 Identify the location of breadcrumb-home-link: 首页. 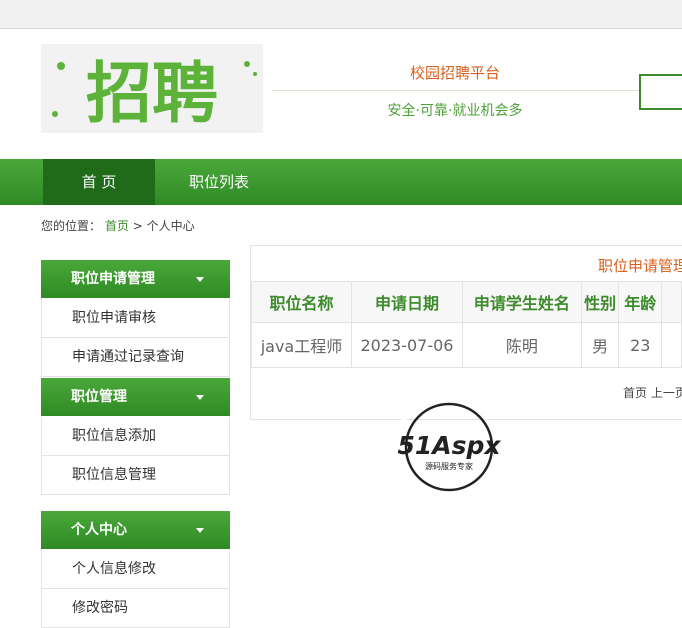
(117, 226).